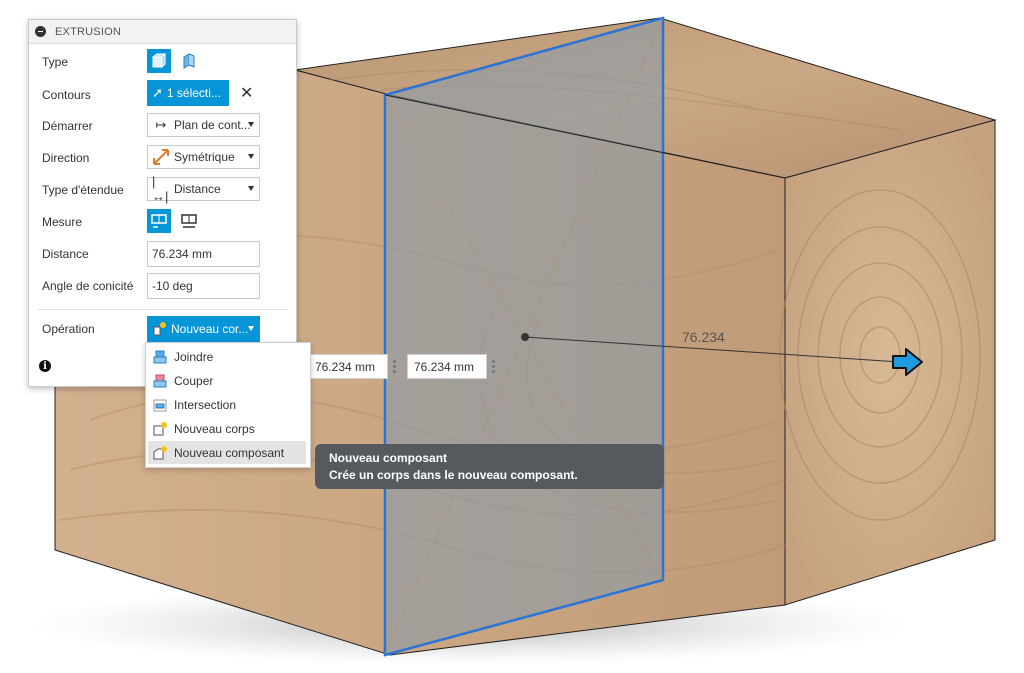 This screenshot has width=1024, height=673. What do you see at coordinates (67, 126) in the screenshot?
I see `start-label: Démarrer` at bounding box center [67, 126].